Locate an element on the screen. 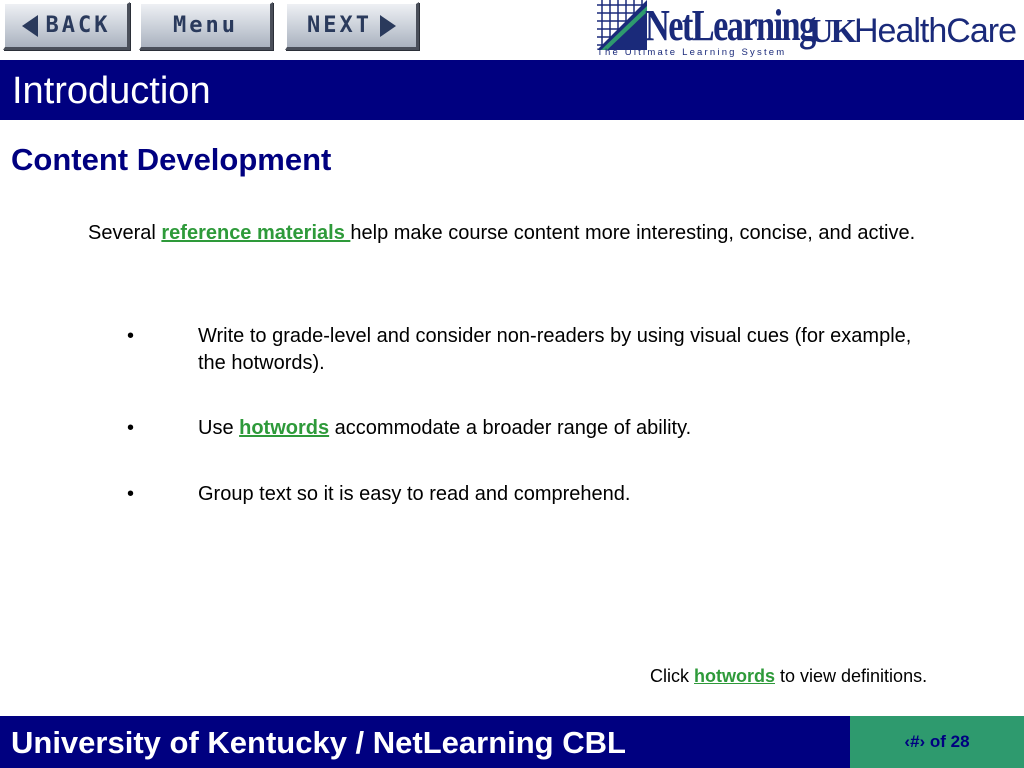  bullet-text-after: accommodate a broader range of ability. is located at coordinates (510, 428).